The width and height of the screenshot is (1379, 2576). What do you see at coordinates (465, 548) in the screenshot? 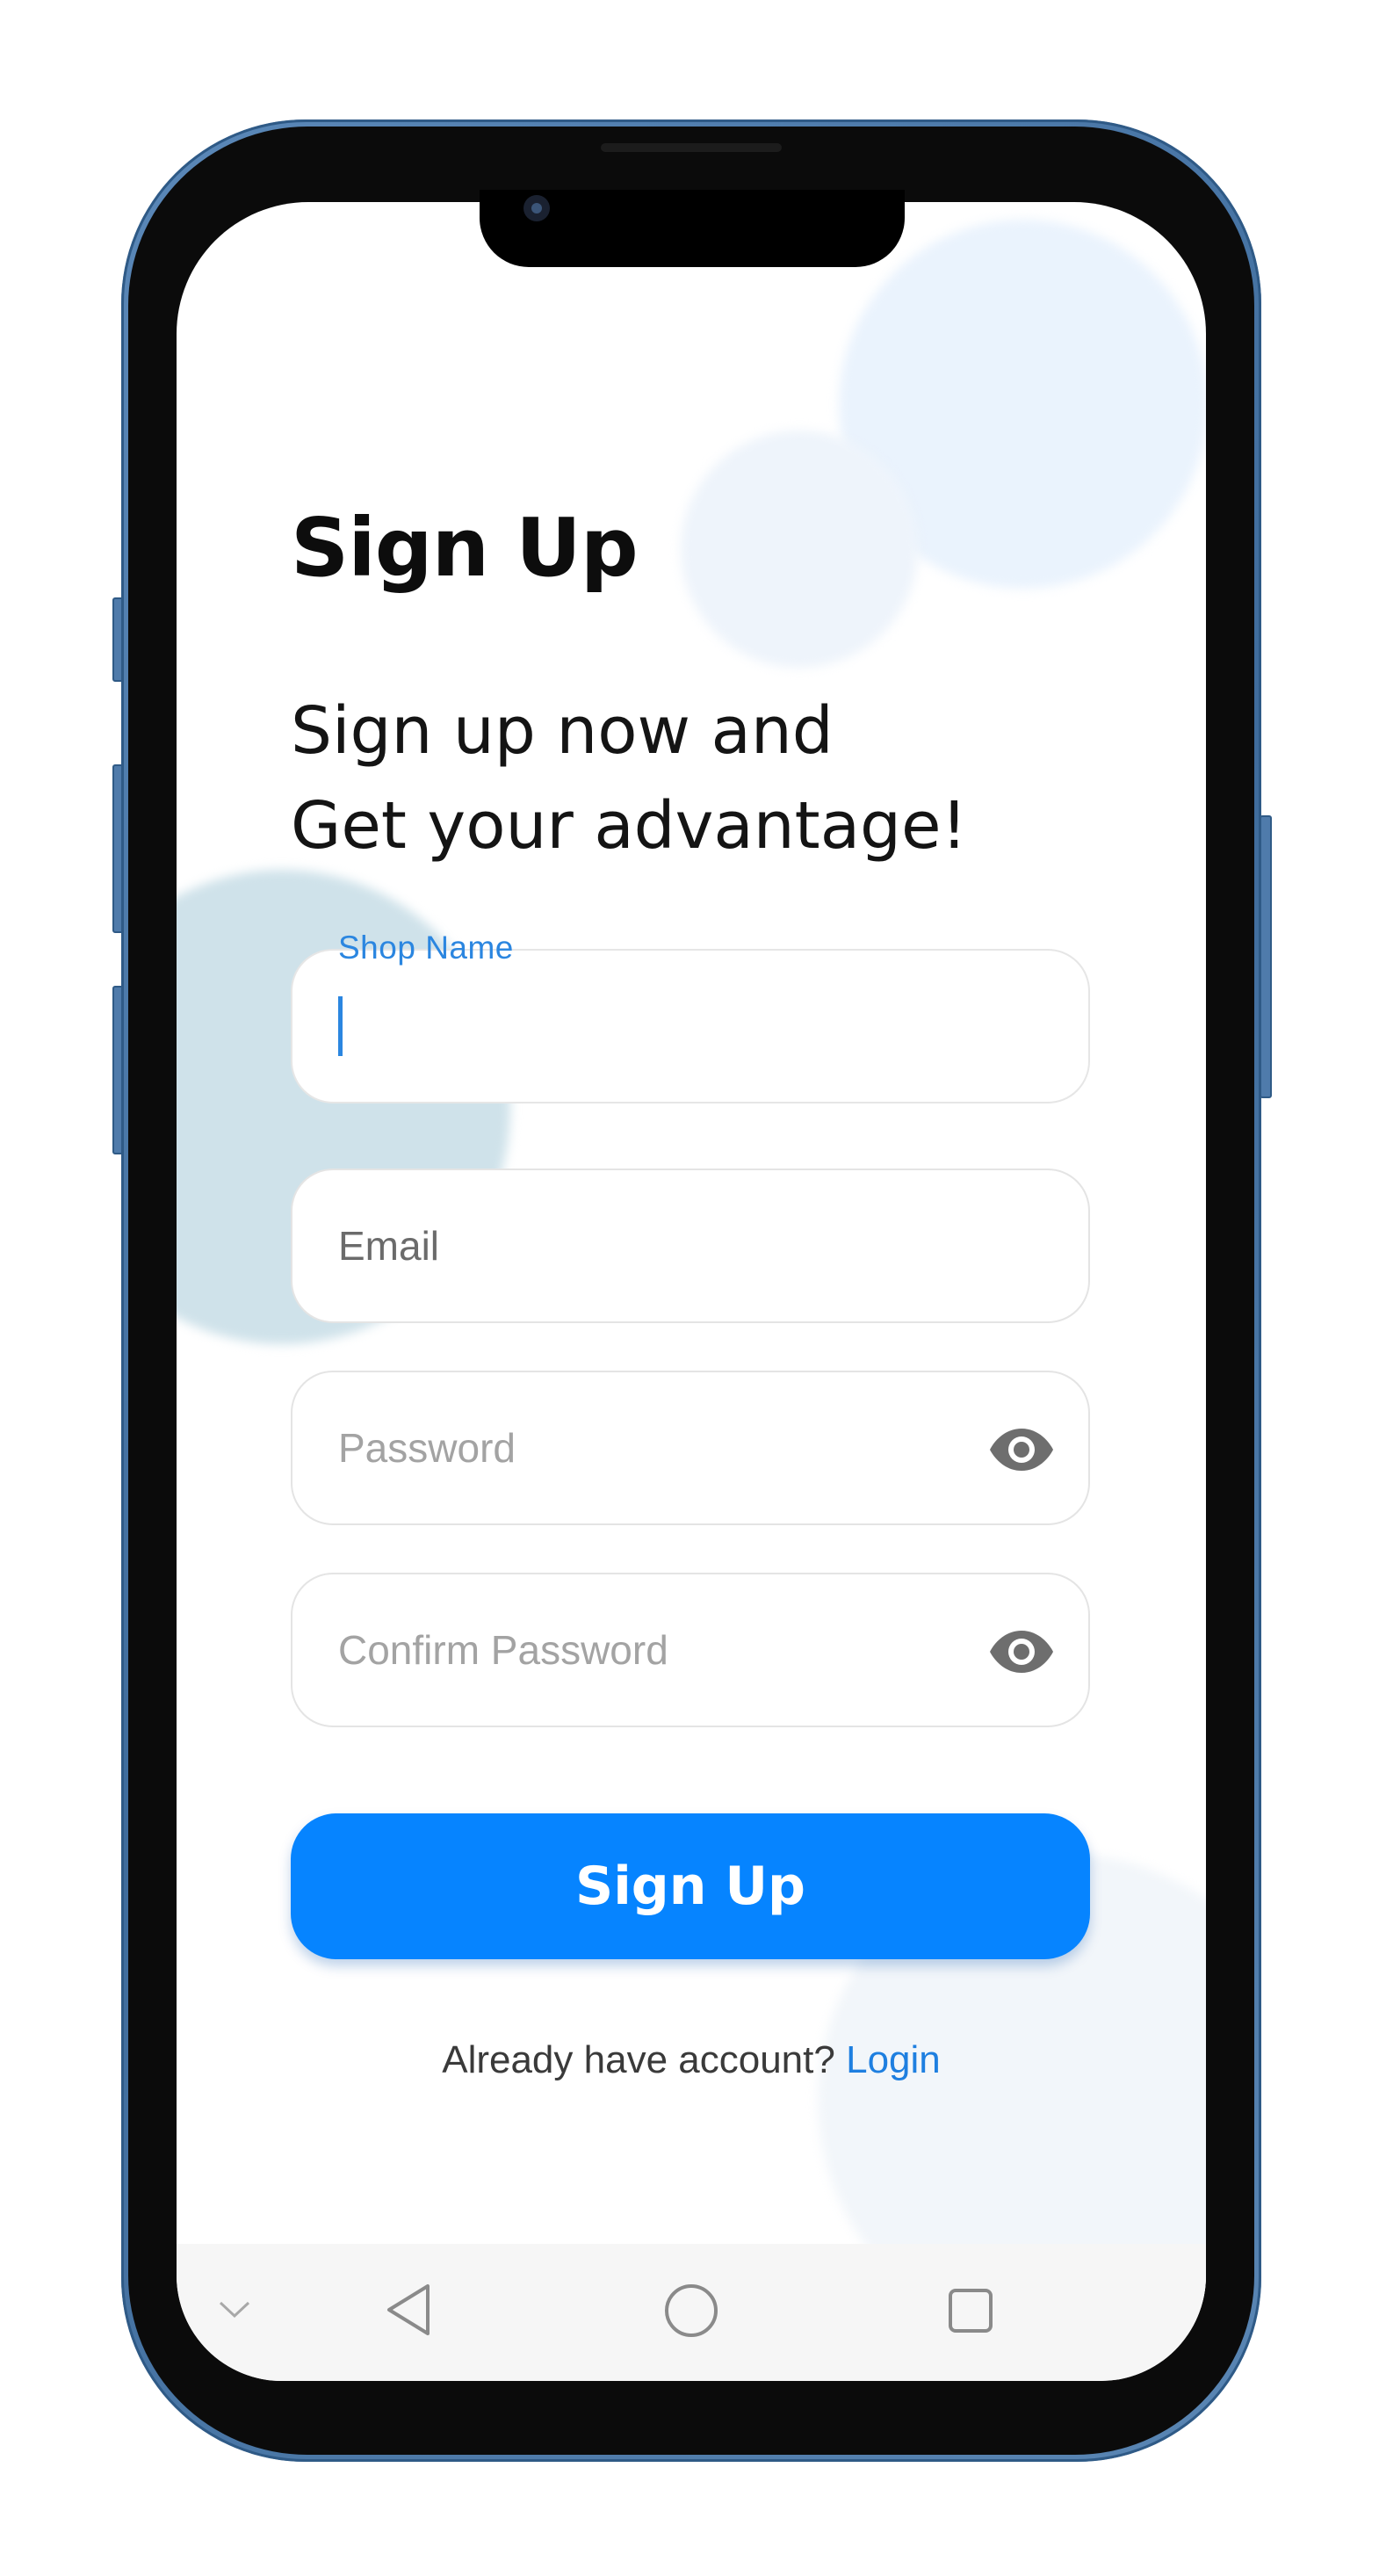
I see `page-title: Sign Up` at bounding box center [465, 548].